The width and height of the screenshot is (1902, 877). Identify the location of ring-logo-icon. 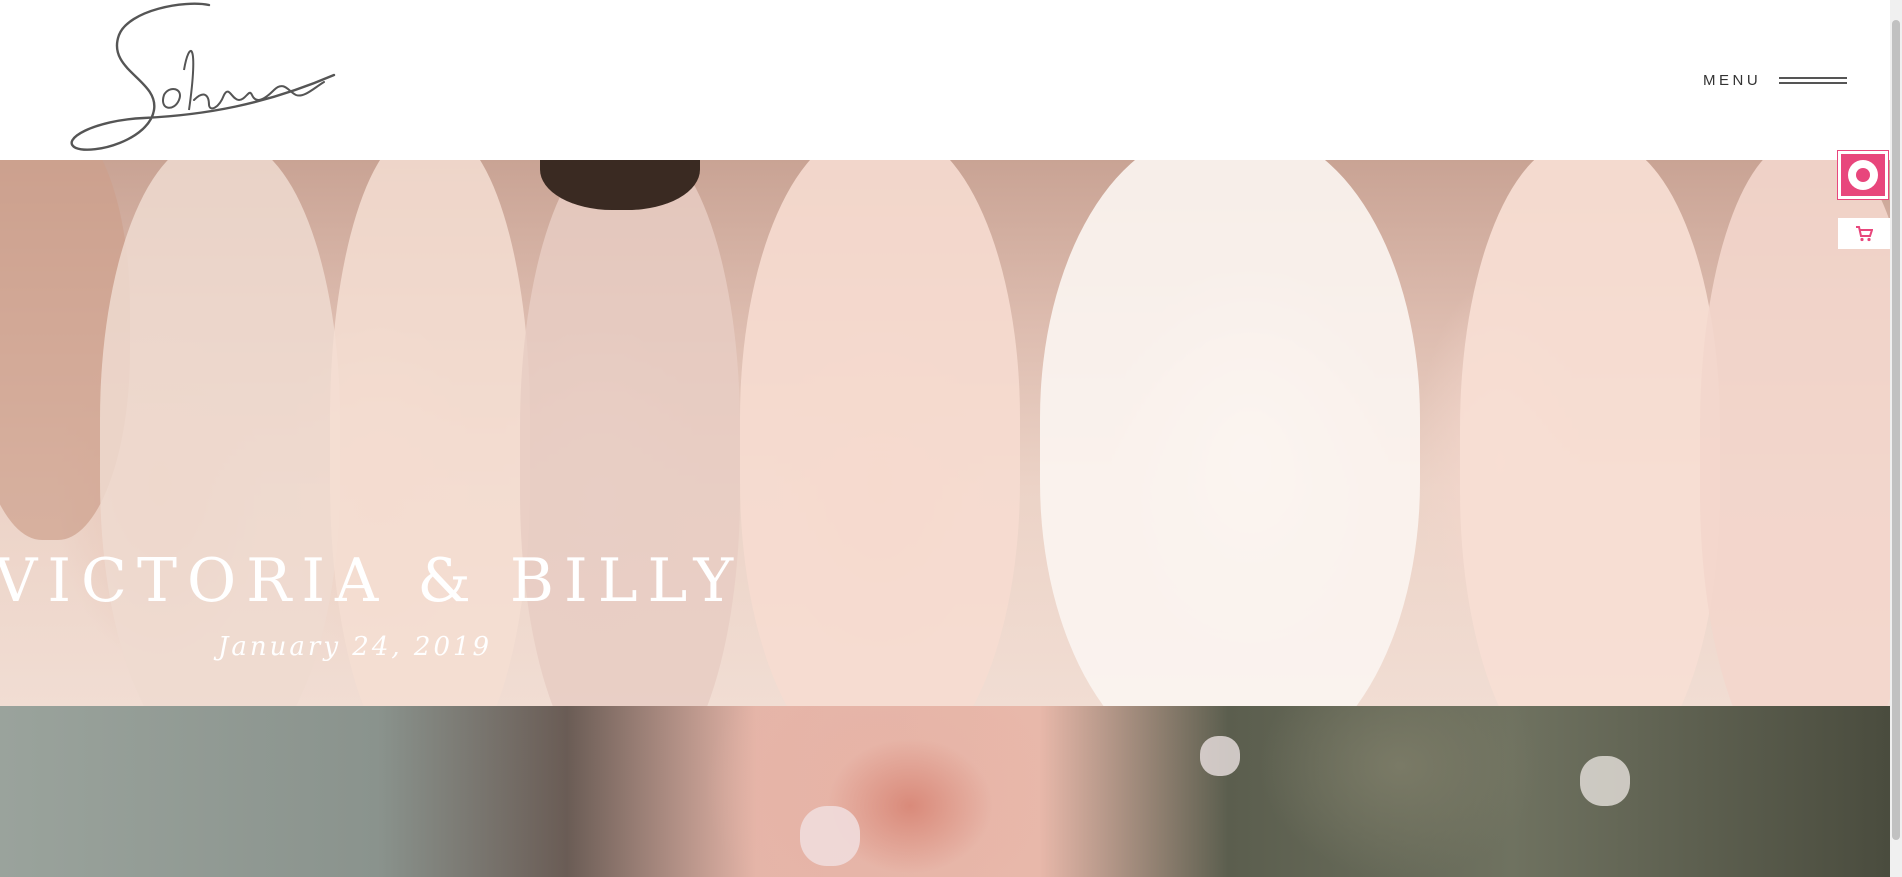
(1863, 175).